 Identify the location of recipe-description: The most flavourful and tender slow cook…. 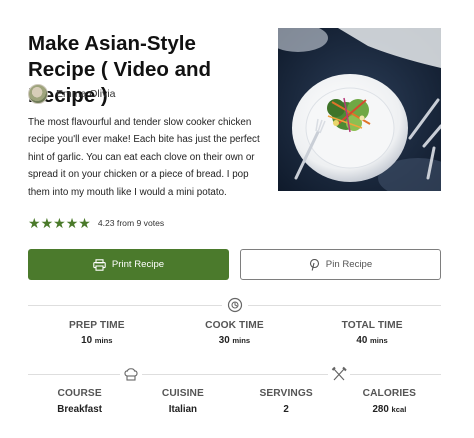
(144, 157).